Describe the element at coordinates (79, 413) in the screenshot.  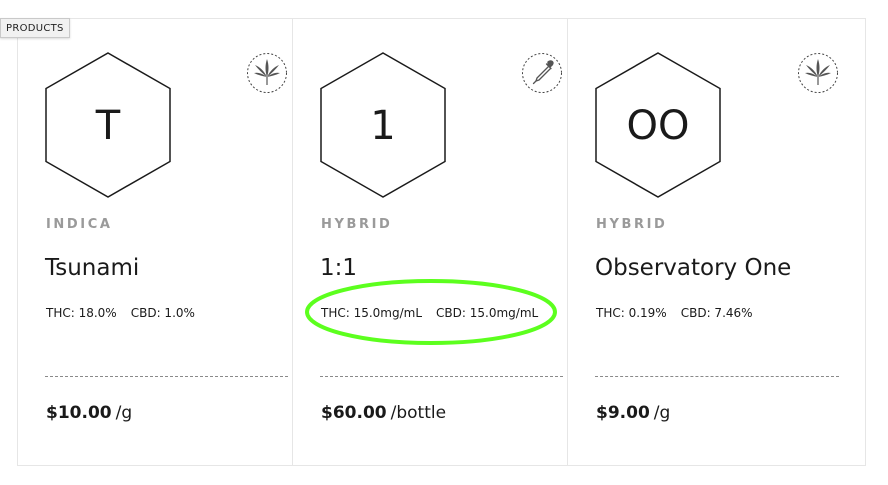
I see `price-amount: $10.00` at that location.